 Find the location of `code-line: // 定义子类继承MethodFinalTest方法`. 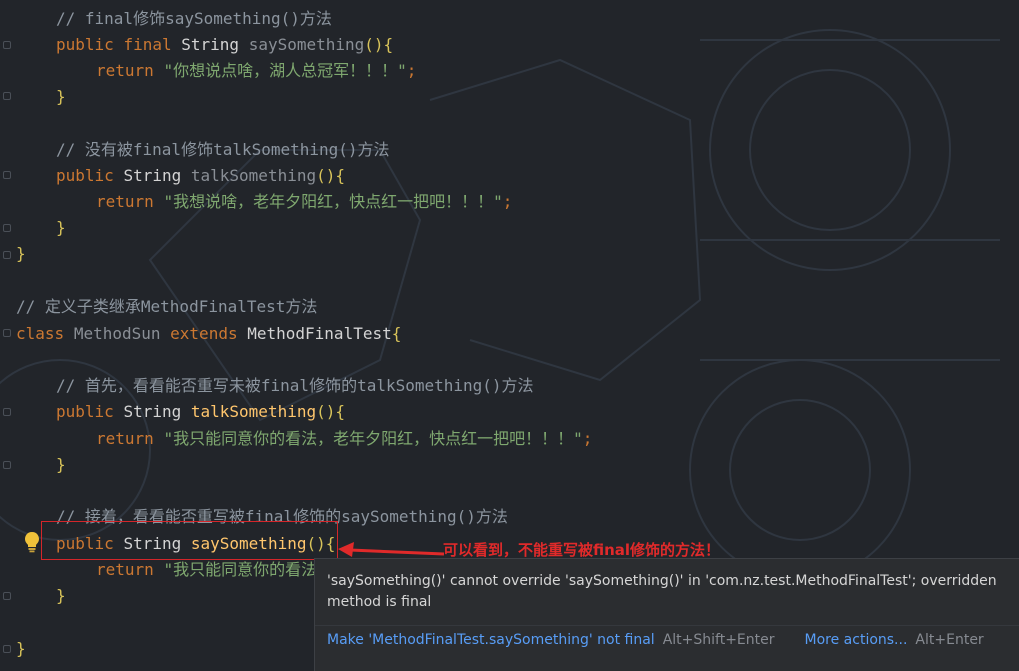

code-line: // 定义子类继承MethodFinalTest方法 is located at coordinates (166, 307).